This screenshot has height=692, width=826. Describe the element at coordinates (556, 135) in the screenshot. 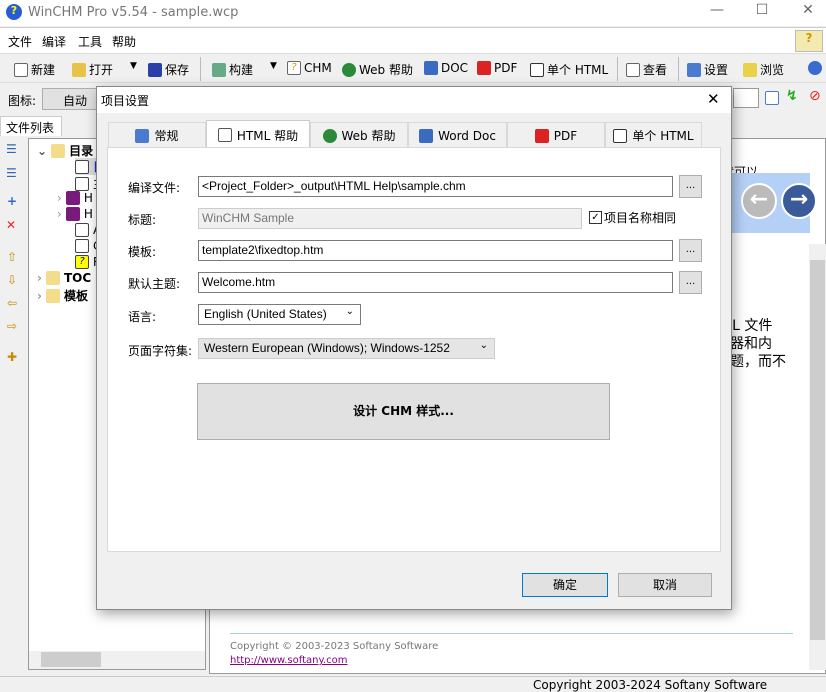

I see `tab-pdf: PDF` at that location.